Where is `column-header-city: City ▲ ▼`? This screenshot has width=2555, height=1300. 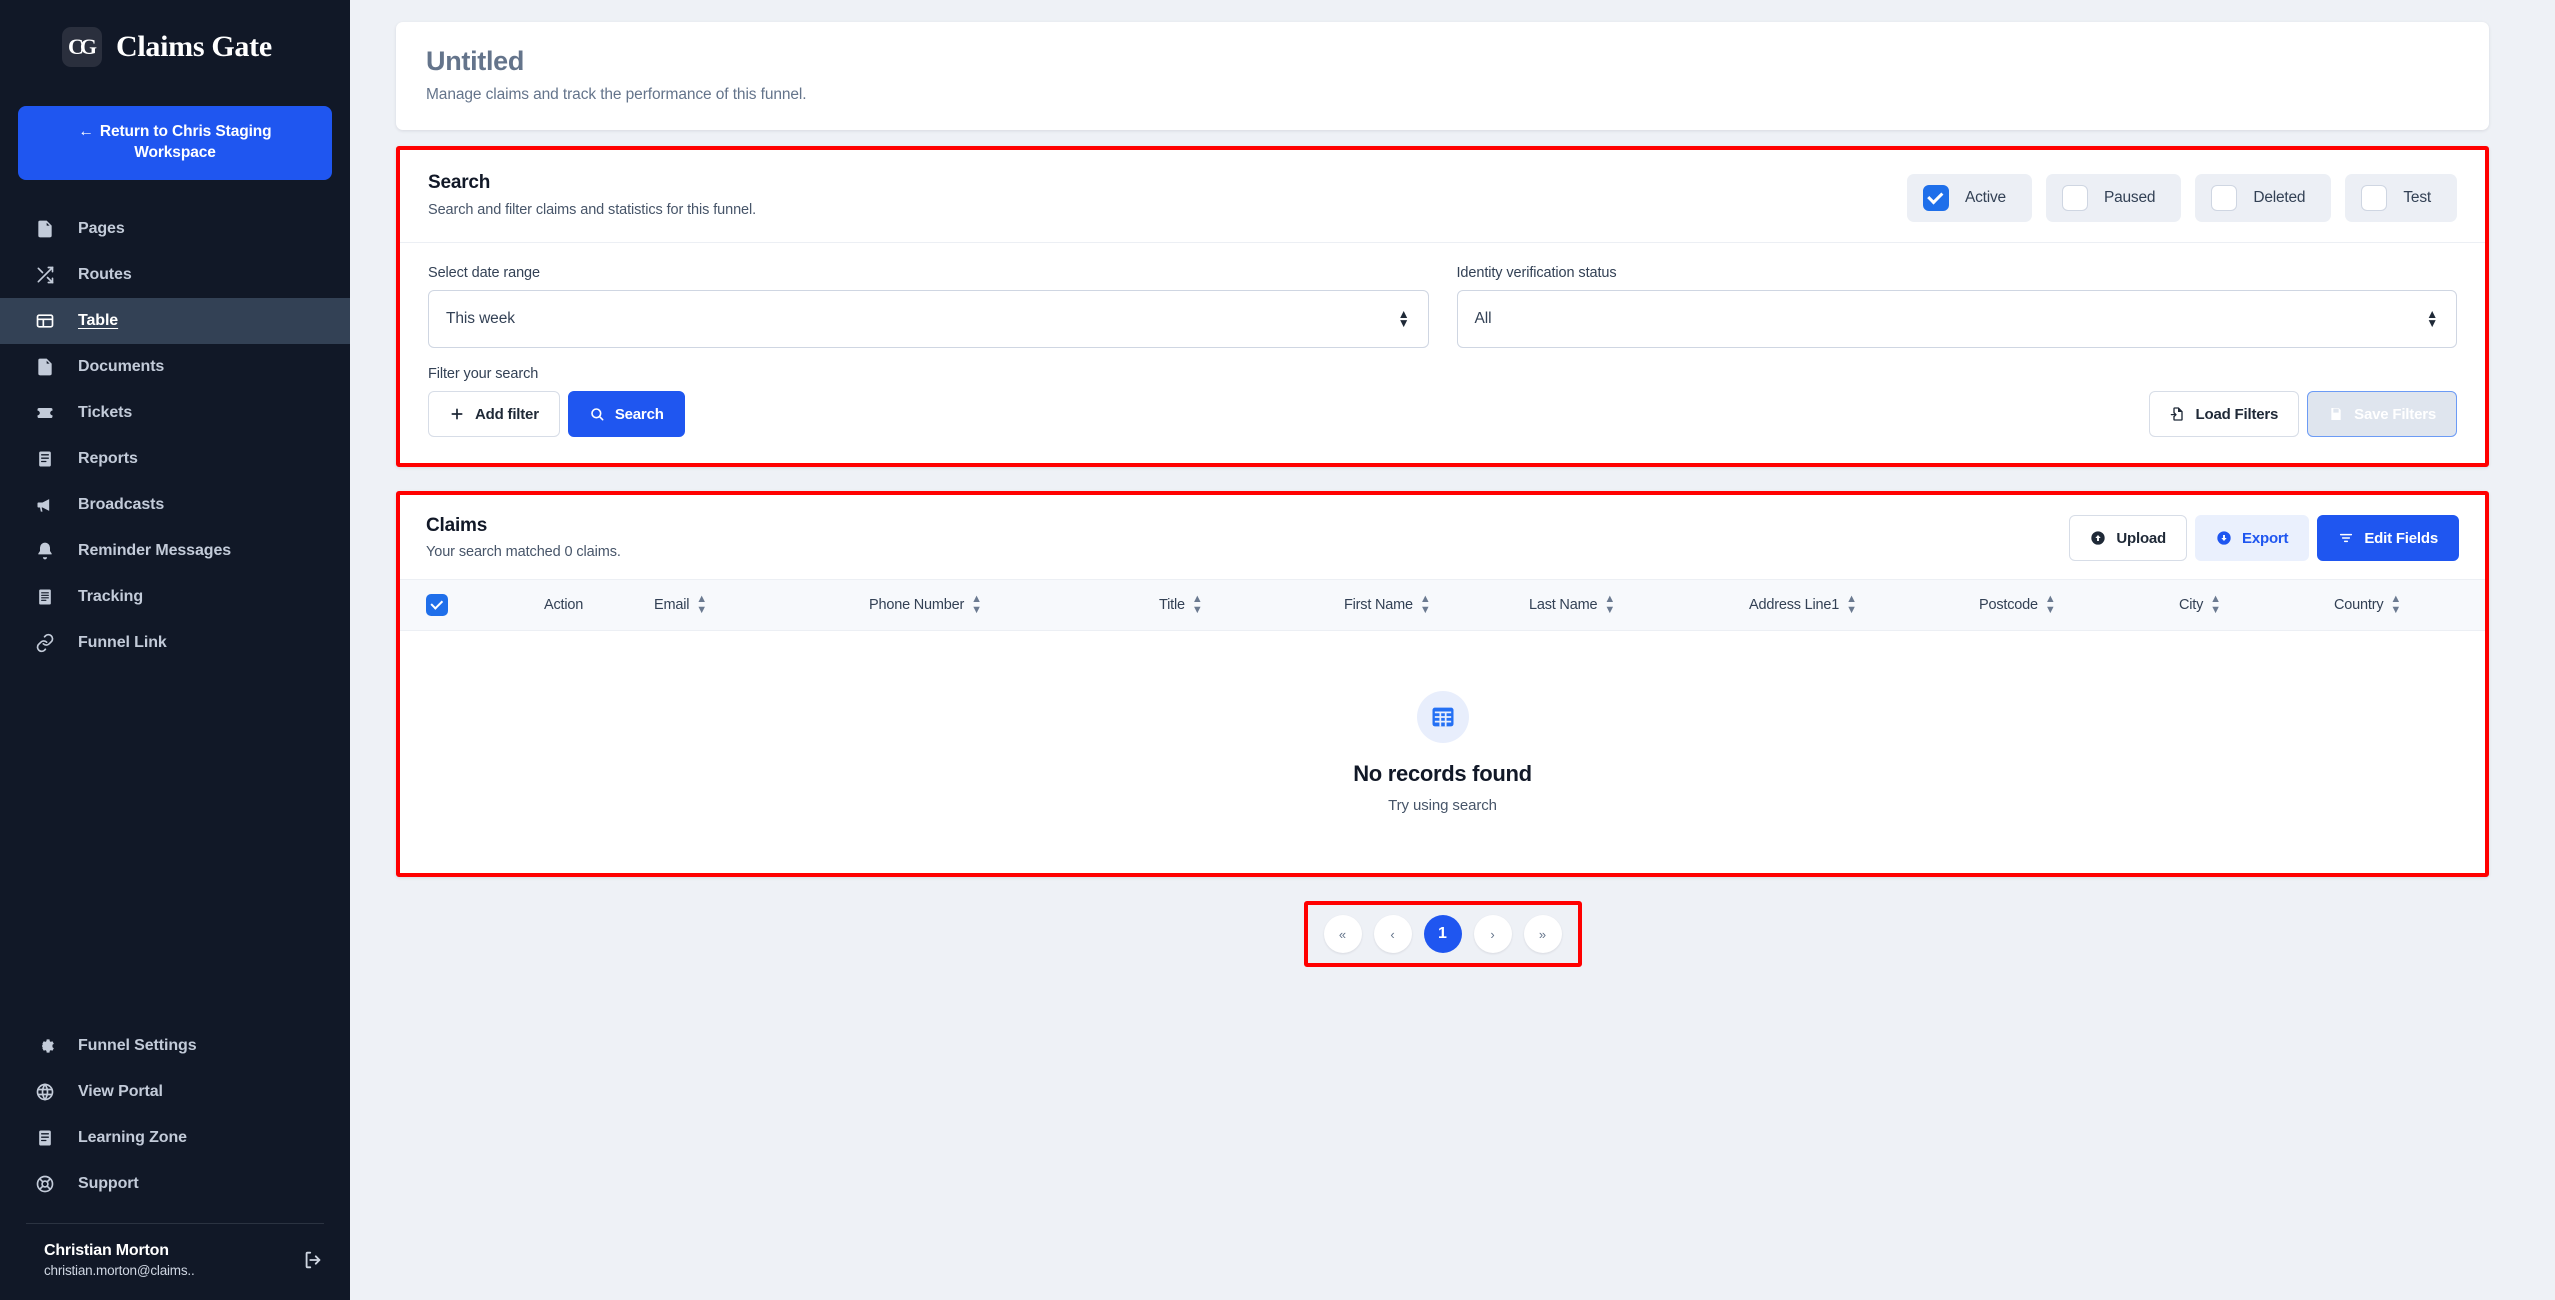 column-header-city: City ▲ ▼ is located at coordinates (2256, 605).